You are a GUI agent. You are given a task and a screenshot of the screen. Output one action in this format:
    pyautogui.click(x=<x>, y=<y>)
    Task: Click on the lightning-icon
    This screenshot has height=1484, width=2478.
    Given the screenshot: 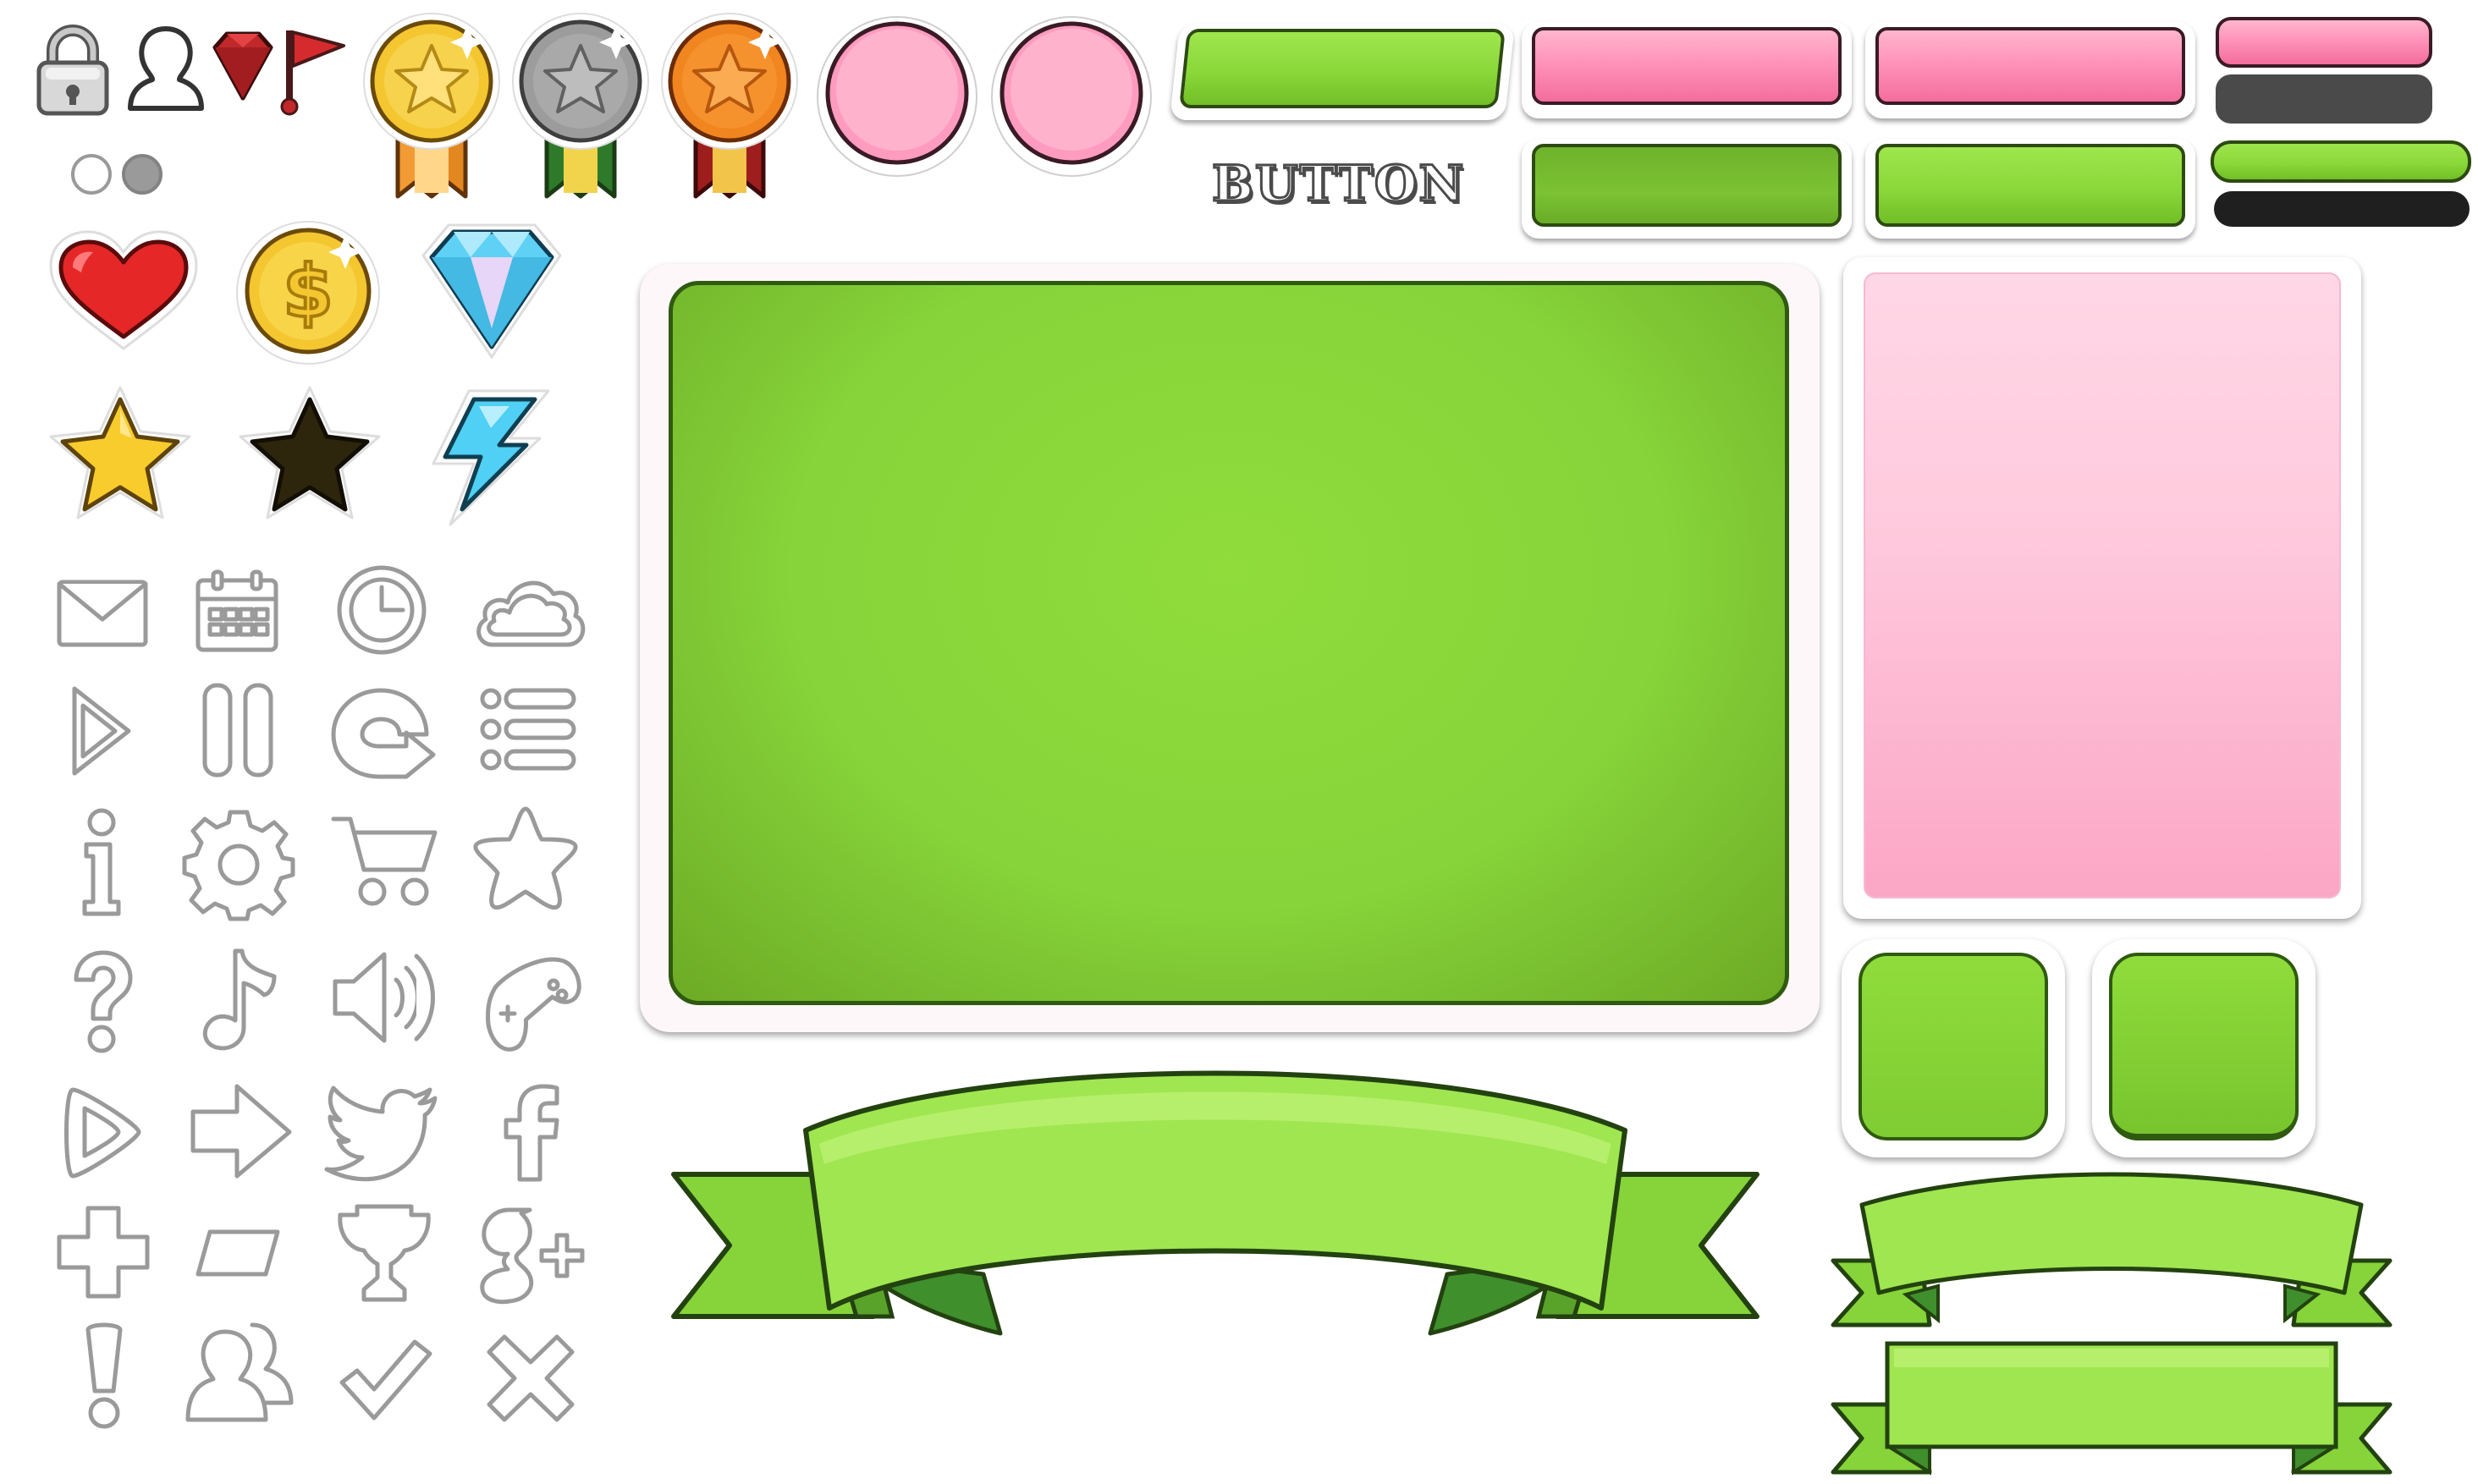 What is the action you would take?
    pyautogui.click(x=491, y=457)
    